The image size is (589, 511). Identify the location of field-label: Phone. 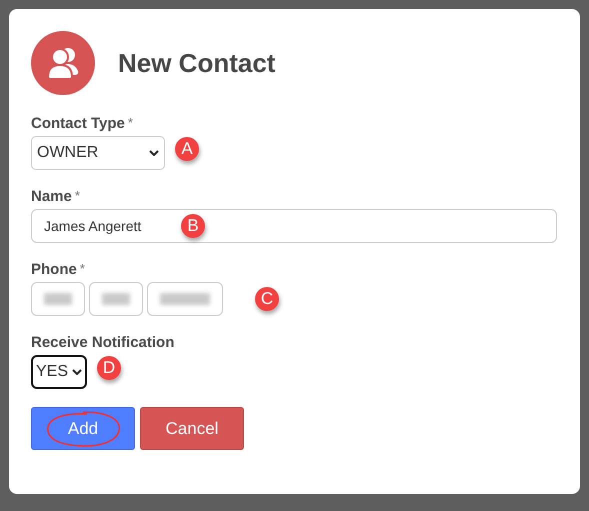
(54, 269).